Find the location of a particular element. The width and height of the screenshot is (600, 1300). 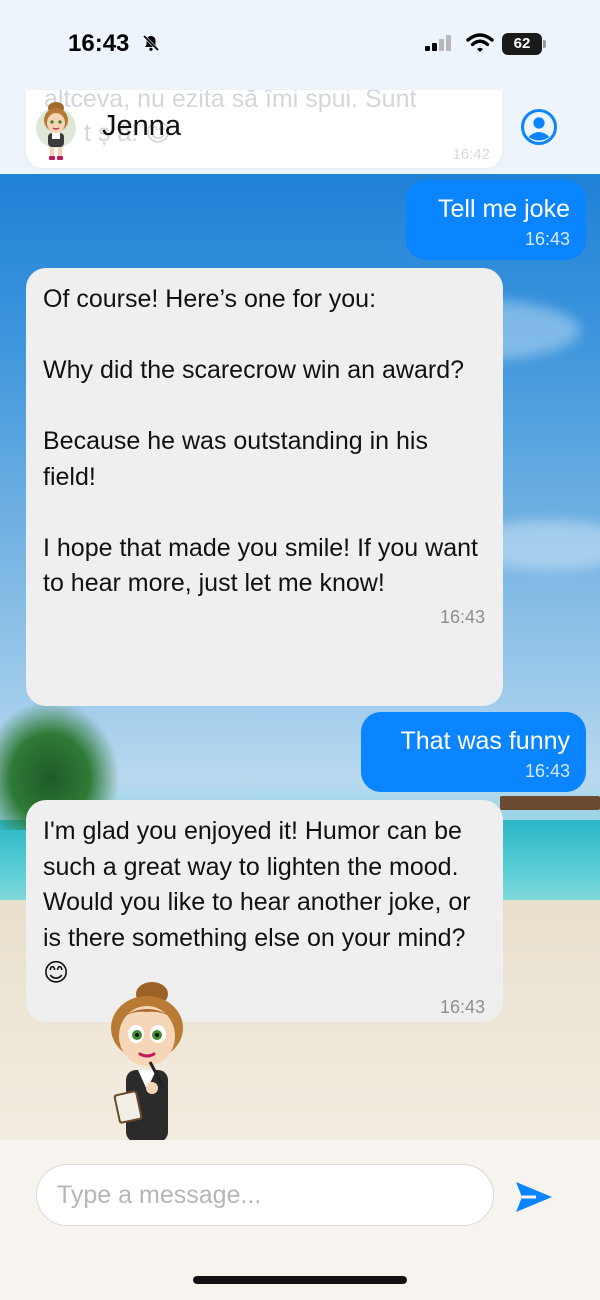

home-indicator is located at coordinates (300, 1280).